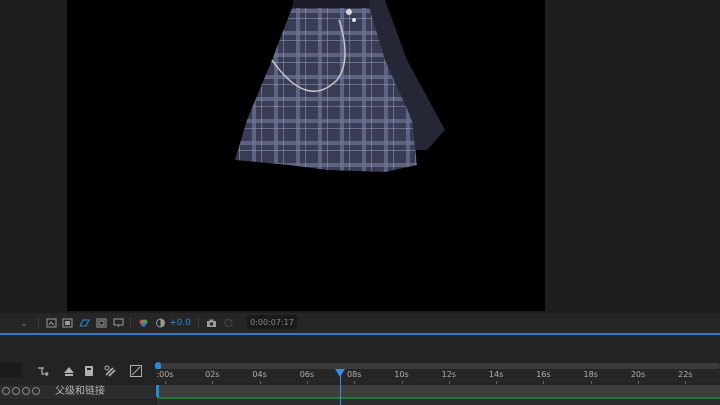 This screenshot has width=720, height=405. I want to click on safe-margins-button, so click(101, 323).